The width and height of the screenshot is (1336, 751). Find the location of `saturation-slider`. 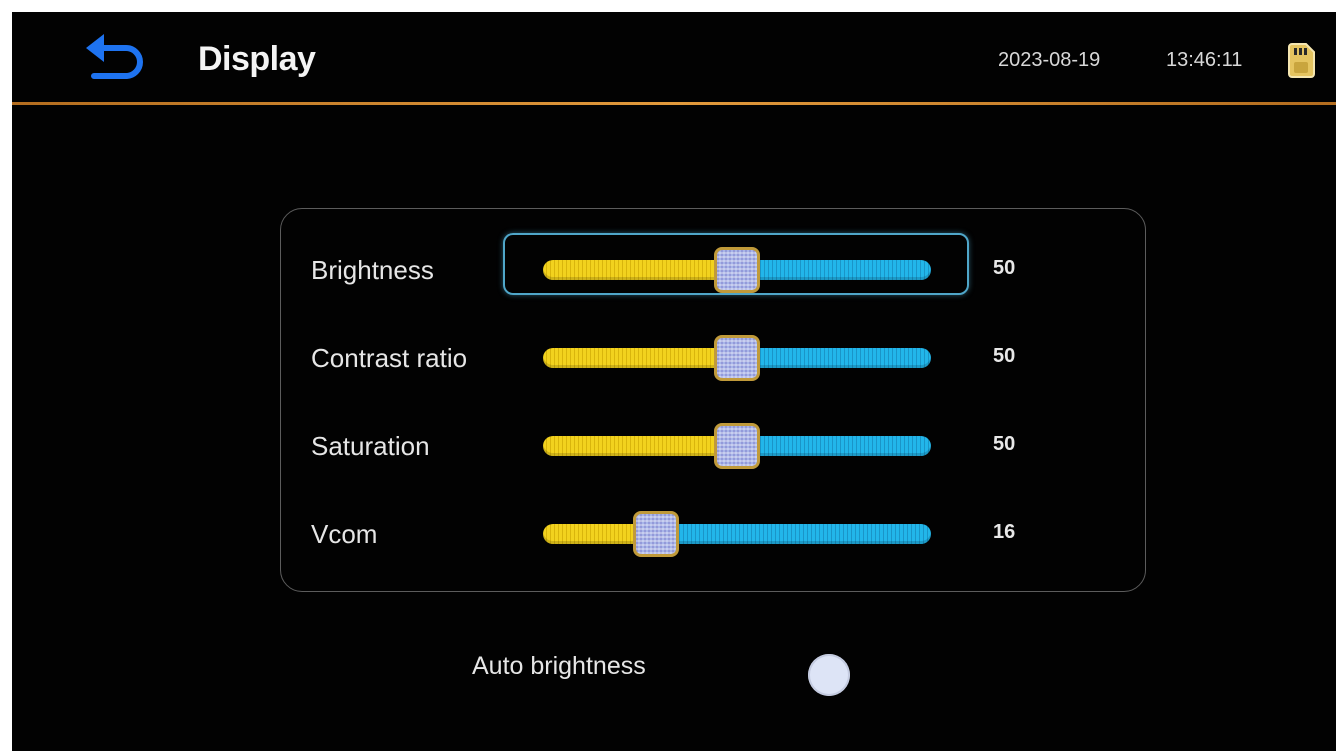

saturation-slider is located at coordinates (737, 446).